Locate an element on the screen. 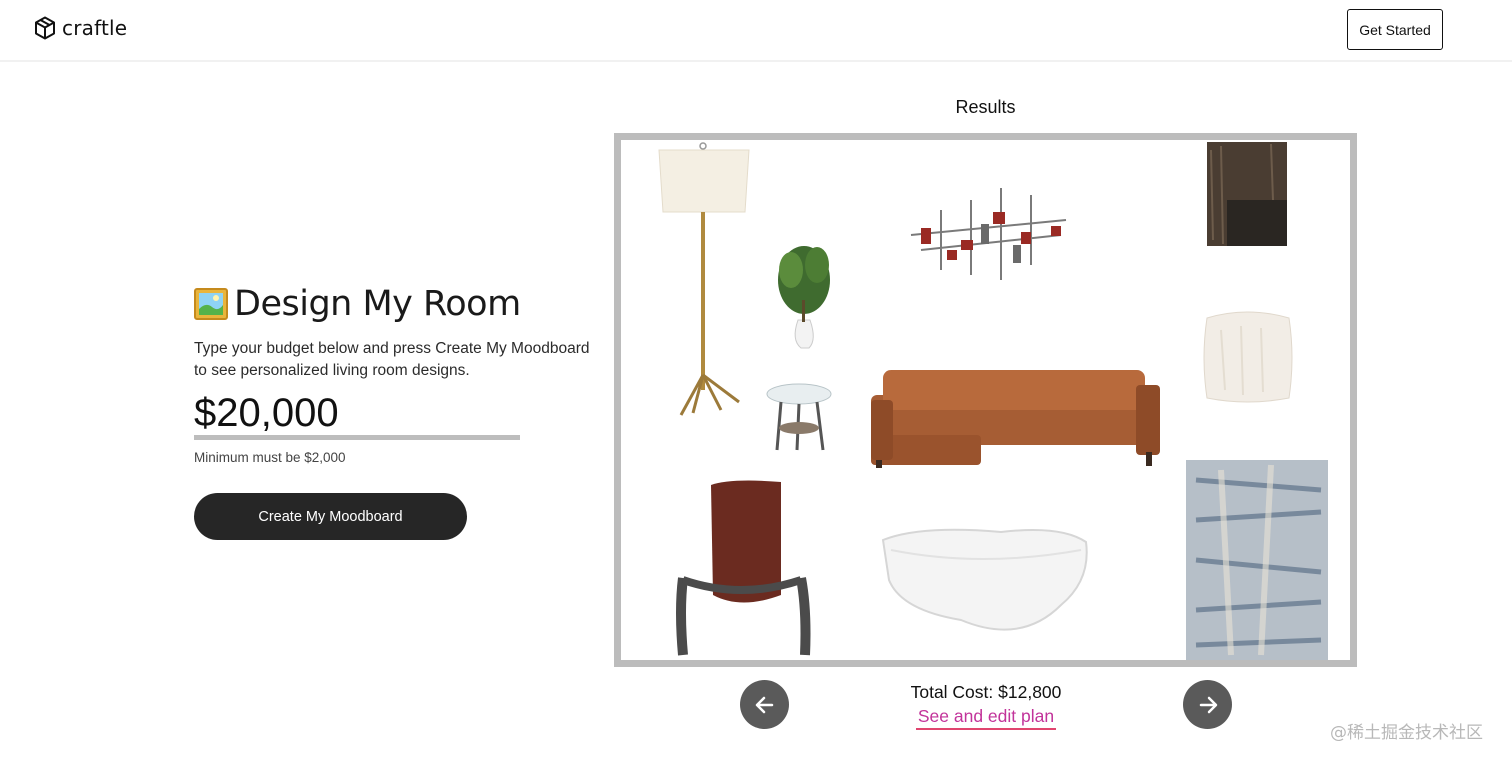 This screenshot has height=760, width=1512. brand-logo: craftle is located at coordinates (80, 28).